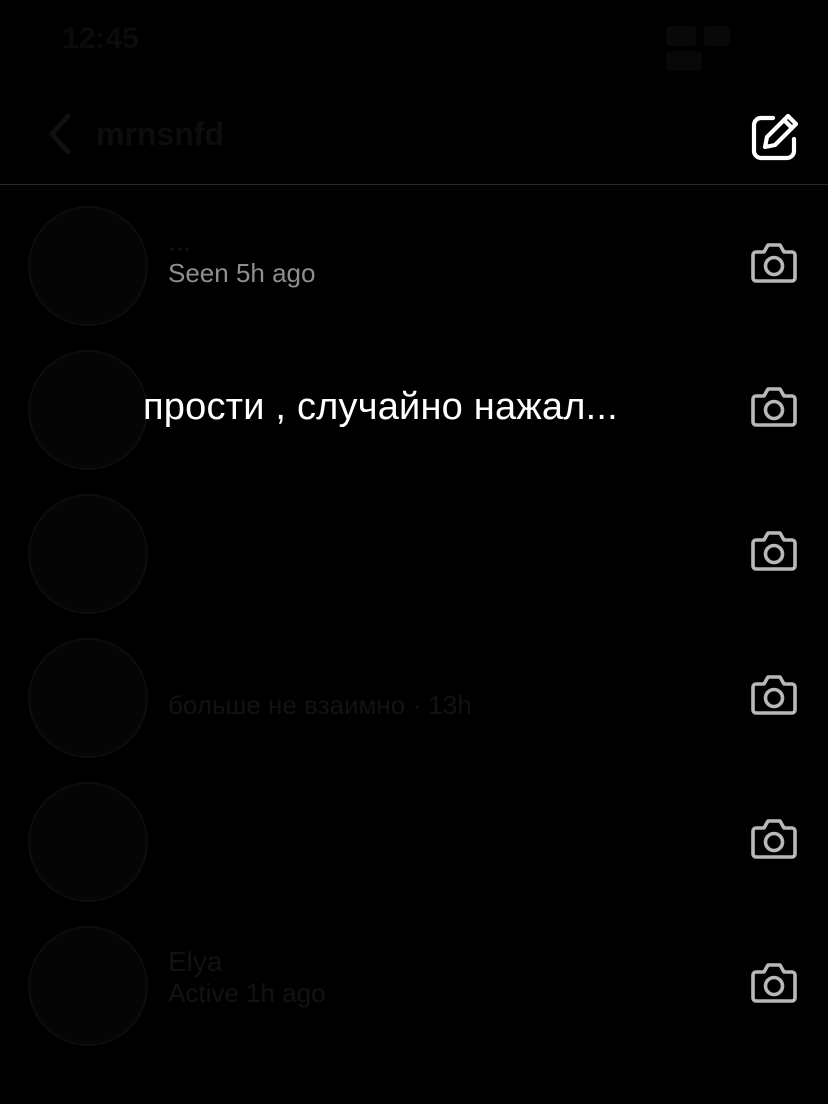 Image resolution: width=828 pixels, height=1104 pixels. I want to click on conversation-name: Elya, so click(195, 961).